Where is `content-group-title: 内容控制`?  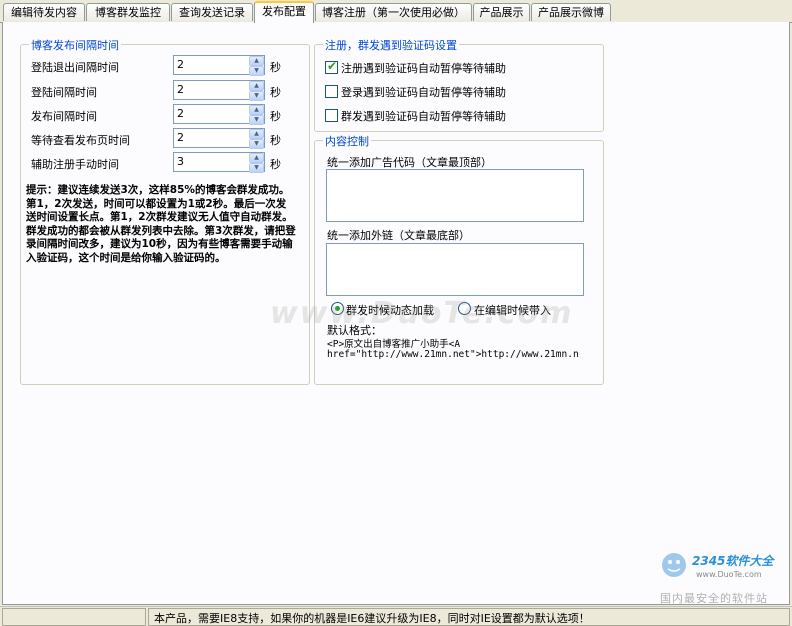
content-group-title: 内容控制 is located at coordinates (347, 141).